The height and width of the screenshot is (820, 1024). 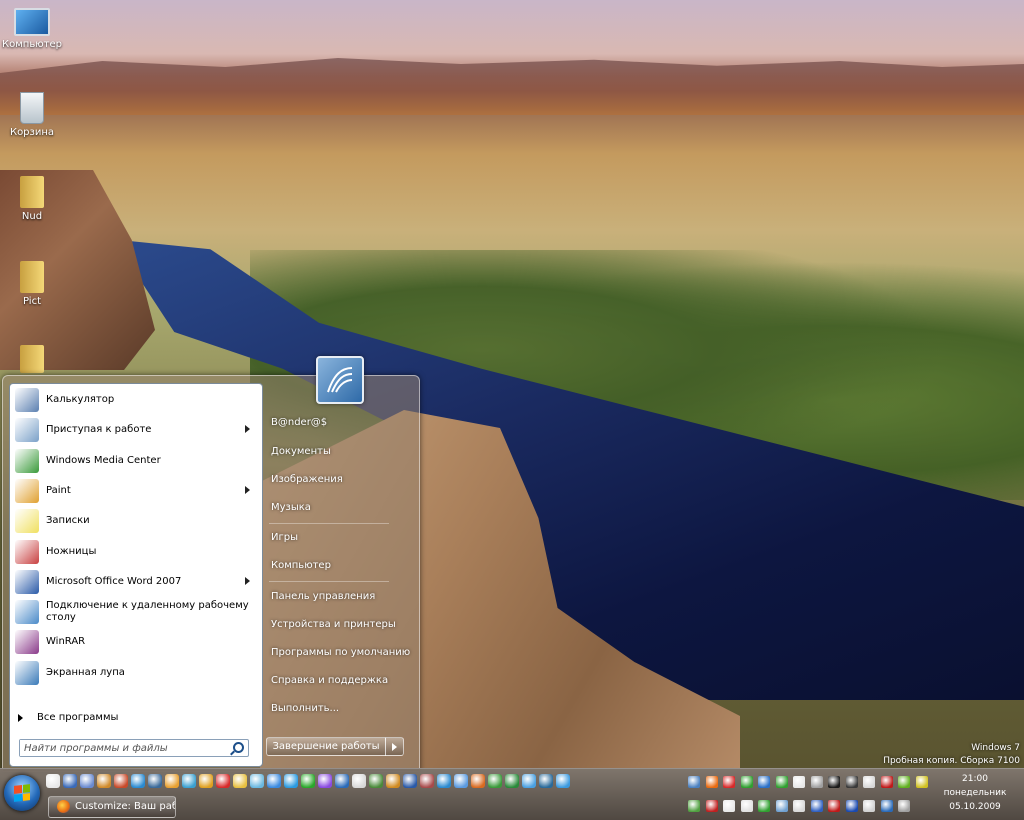 What do you see at coordinates (135, 521) in the screenshot?
I see `program-item: Записки` at bounding box center [135, 521].